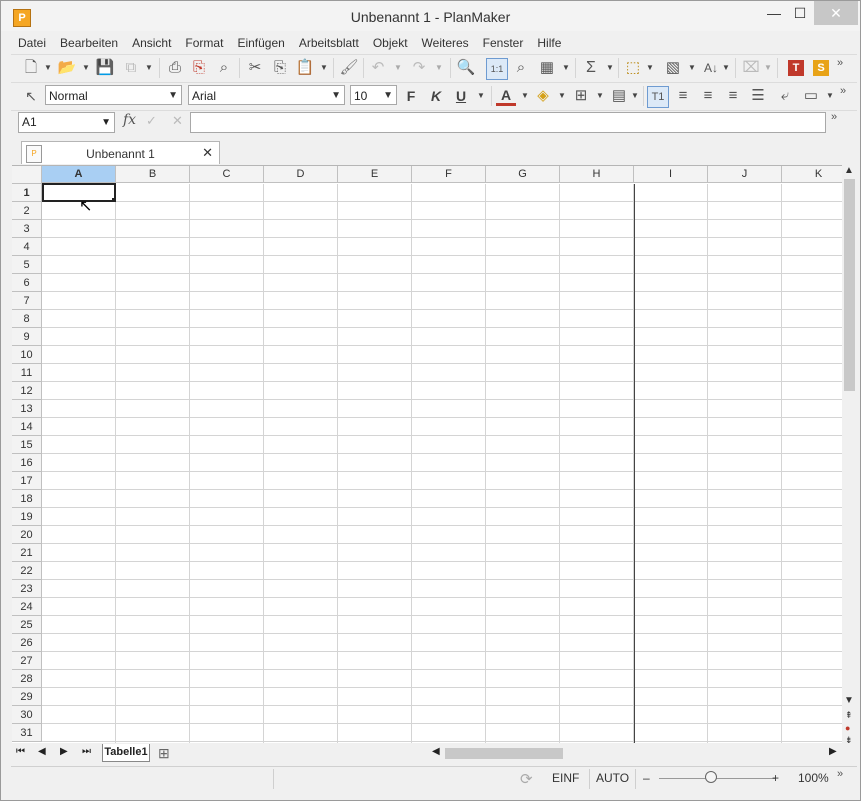  I want to click on menu-ansicht: Ansicht, so click(151, 41).